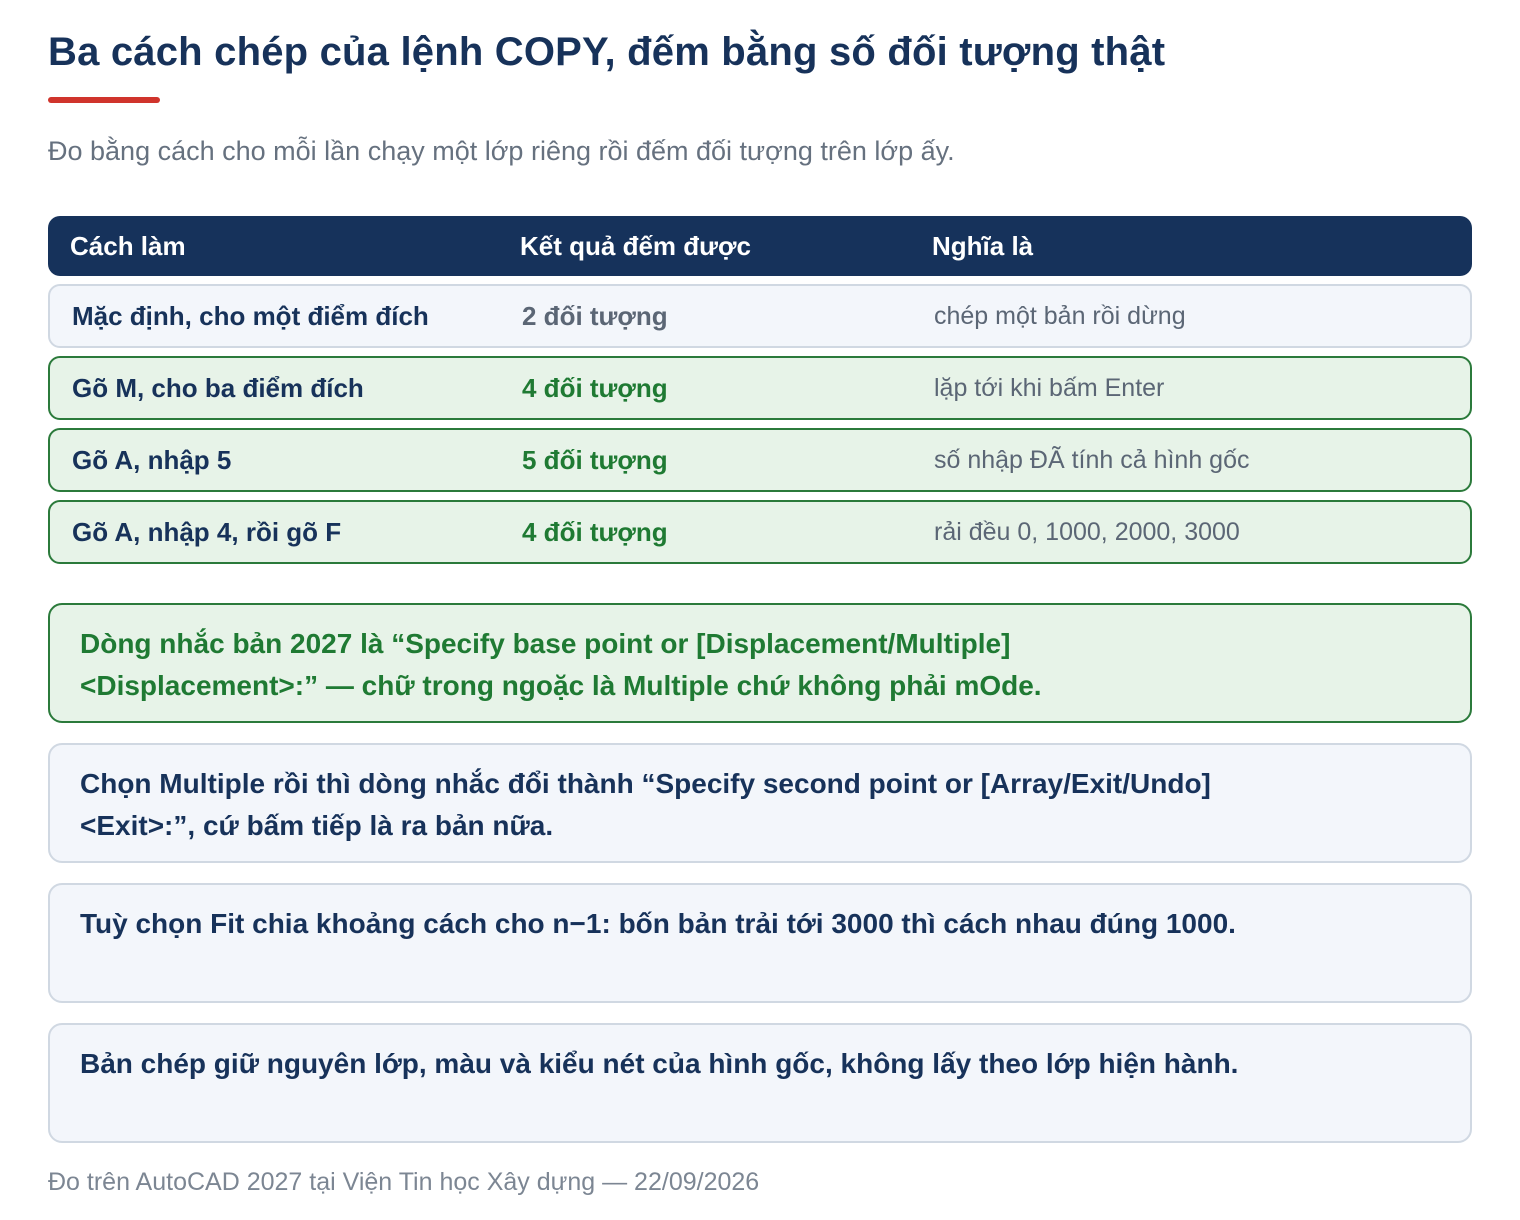 This screenshot has height=1220, width=1520. Describe the element at coordinates (104, 100) in the screenshot. I see `title-underline` at that location.